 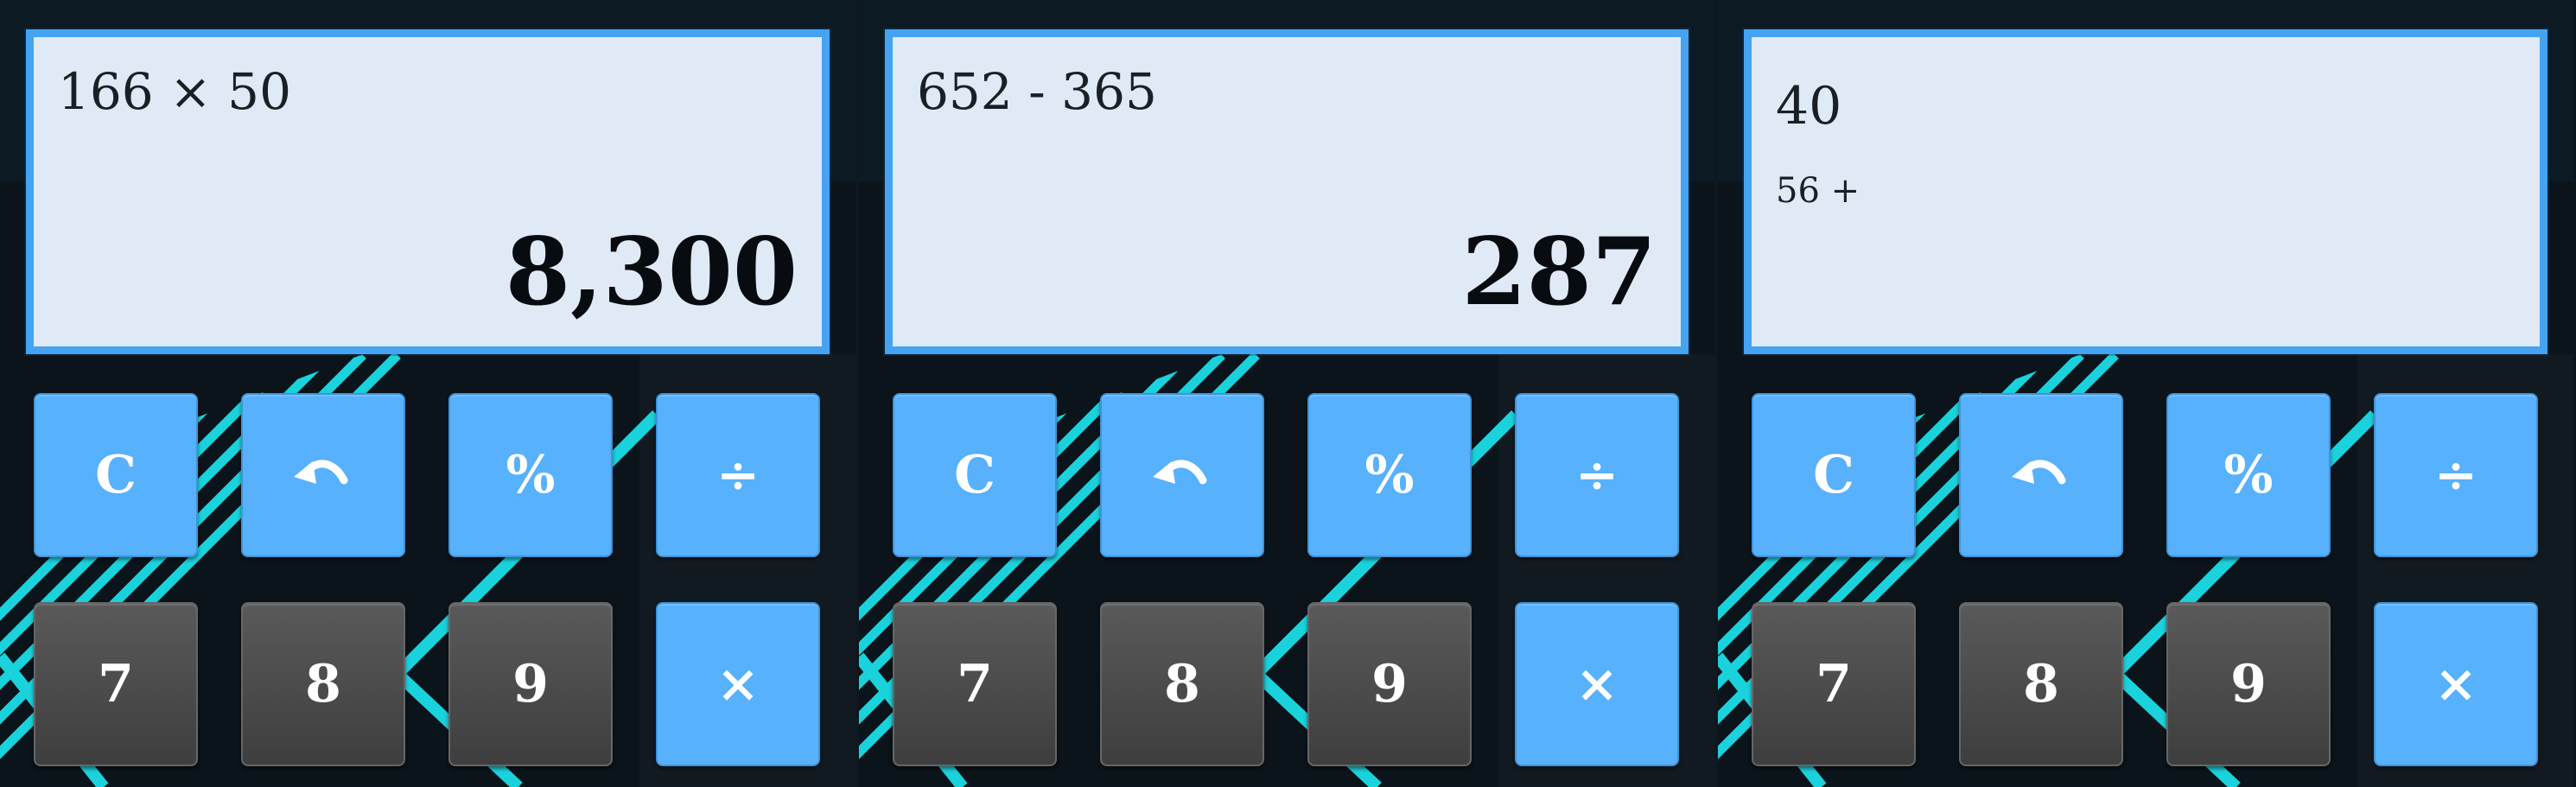 I want to click on pending-expression-text: 56 +, so click(x=1818, y=191).